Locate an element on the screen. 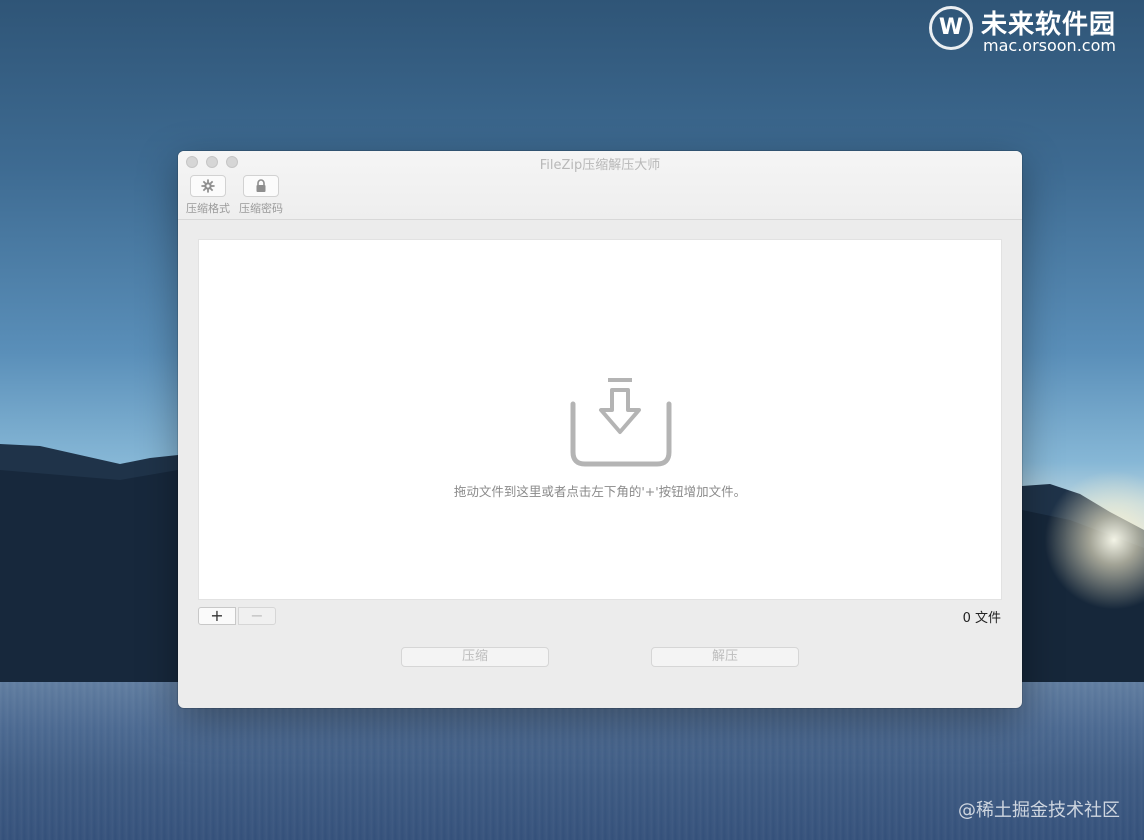  toolbar-compress-format: 压缩格式 is located at coordinates (208, 195).